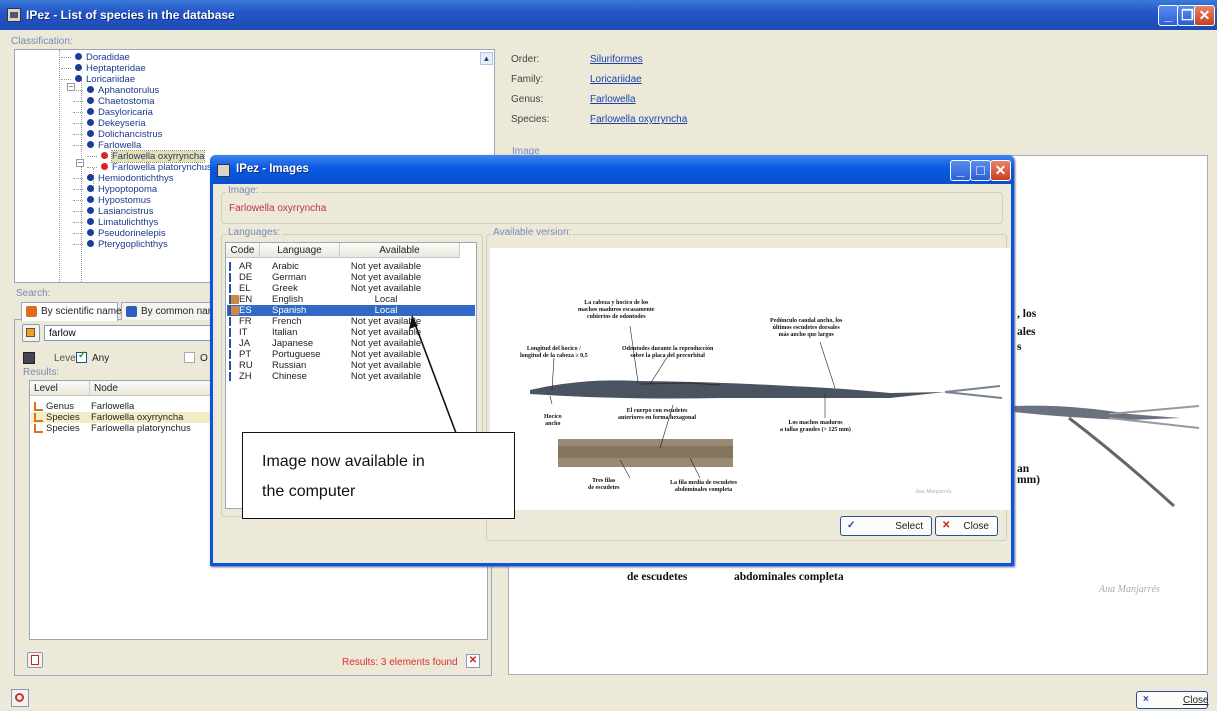 The height and width of the screenshot is (711, 1217). Describe the element at coordinates (351, 332) in the screenshot. I see `language-row-it: IT Italian Not yet available` at that location.